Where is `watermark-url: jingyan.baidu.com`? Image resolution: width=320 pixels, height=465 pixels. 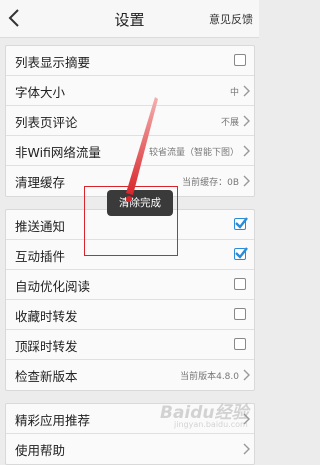 watermark-url: jingyan.baidu.com is located at coordinates (211, 424).